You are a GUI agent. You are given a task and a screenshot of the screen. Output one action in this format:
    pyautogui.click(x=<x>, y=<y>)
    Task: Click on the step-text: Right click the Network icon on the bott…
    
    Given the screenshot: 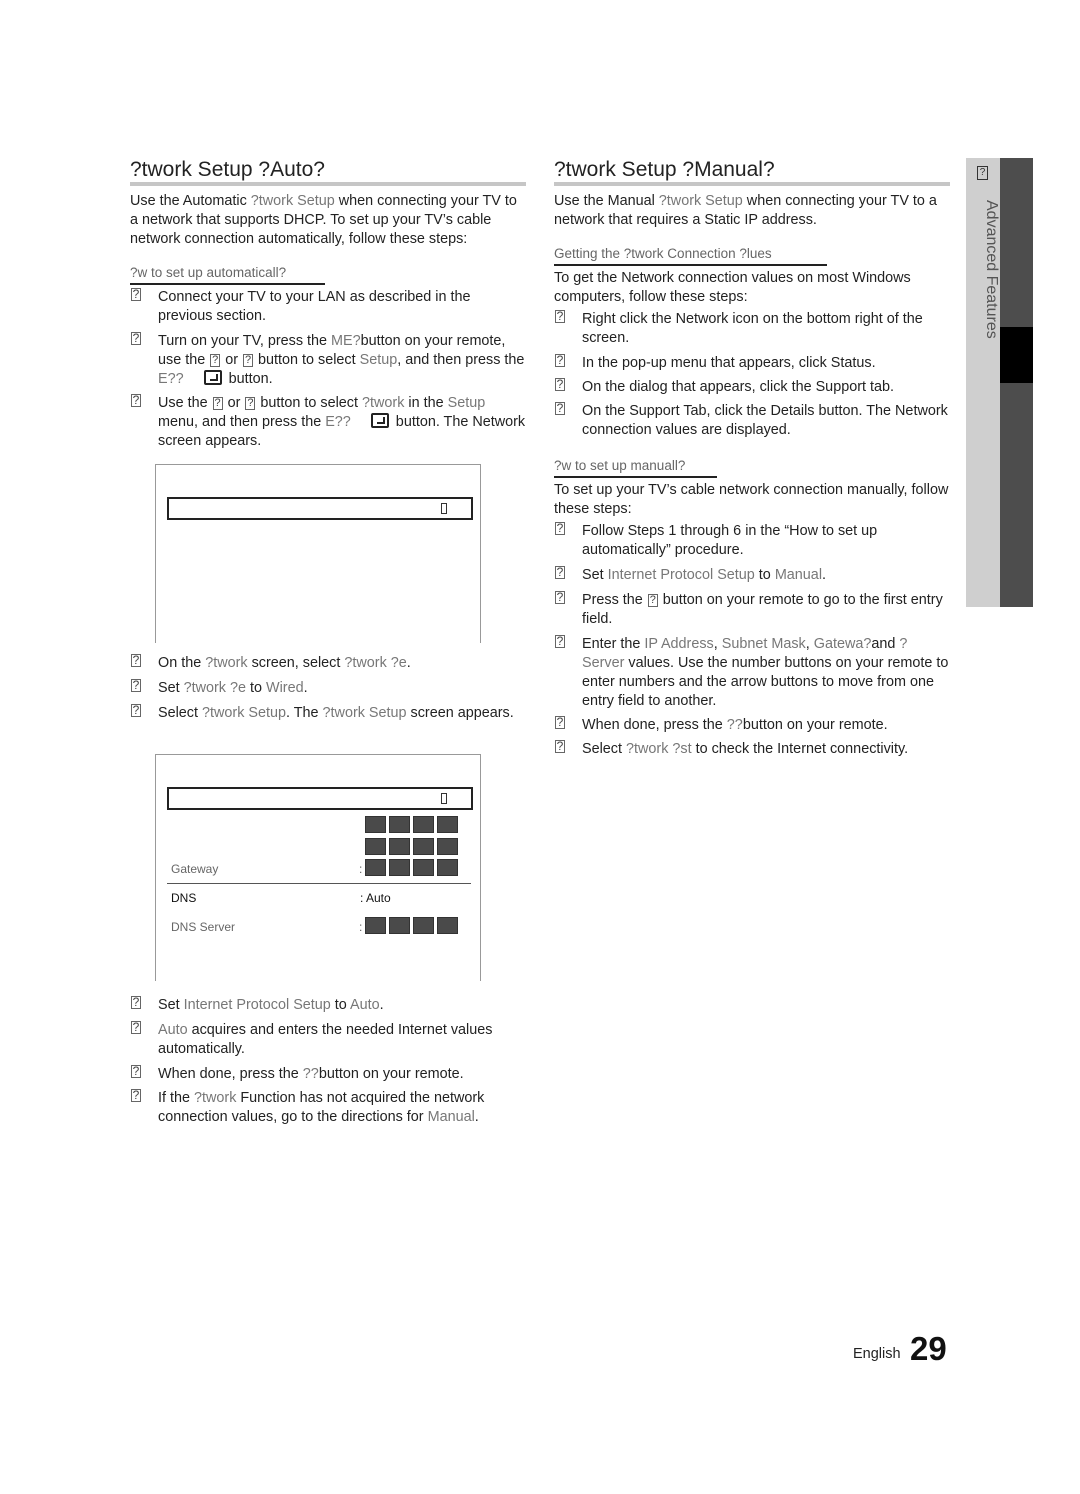 What is the action you would take?
    pyautogui.click(x=766, y=329)
    